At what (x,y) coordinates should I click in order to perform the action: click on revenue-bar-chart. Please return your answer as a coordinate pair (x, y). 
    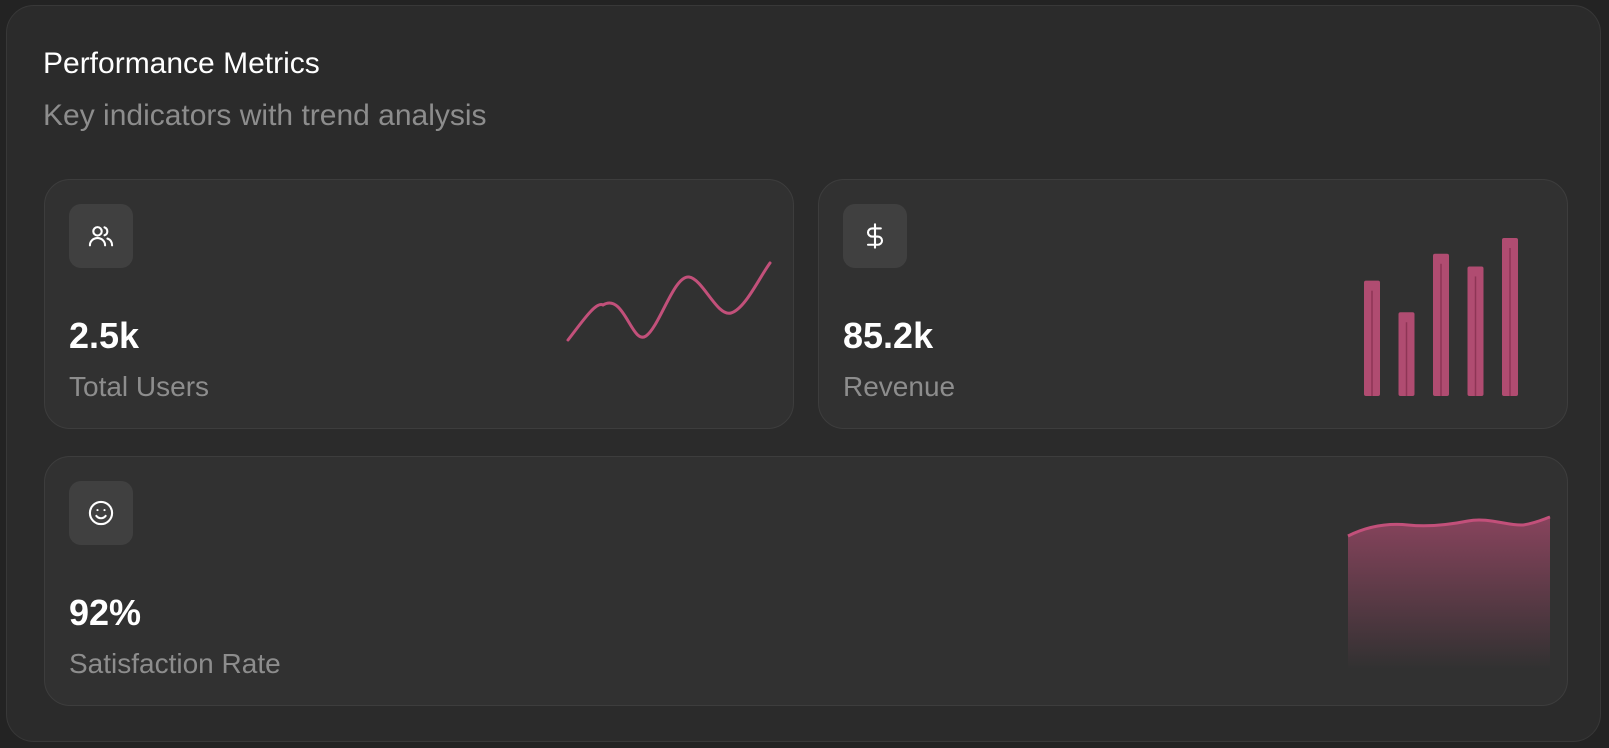
    Looking at the image, I should click on (1441, 317).